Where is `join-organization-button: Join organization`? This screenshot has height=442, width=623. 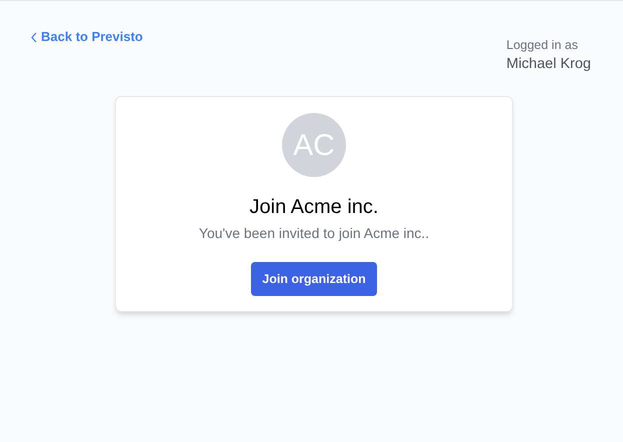
join-organization-button: Join organization is located at coordinates (314, 279).